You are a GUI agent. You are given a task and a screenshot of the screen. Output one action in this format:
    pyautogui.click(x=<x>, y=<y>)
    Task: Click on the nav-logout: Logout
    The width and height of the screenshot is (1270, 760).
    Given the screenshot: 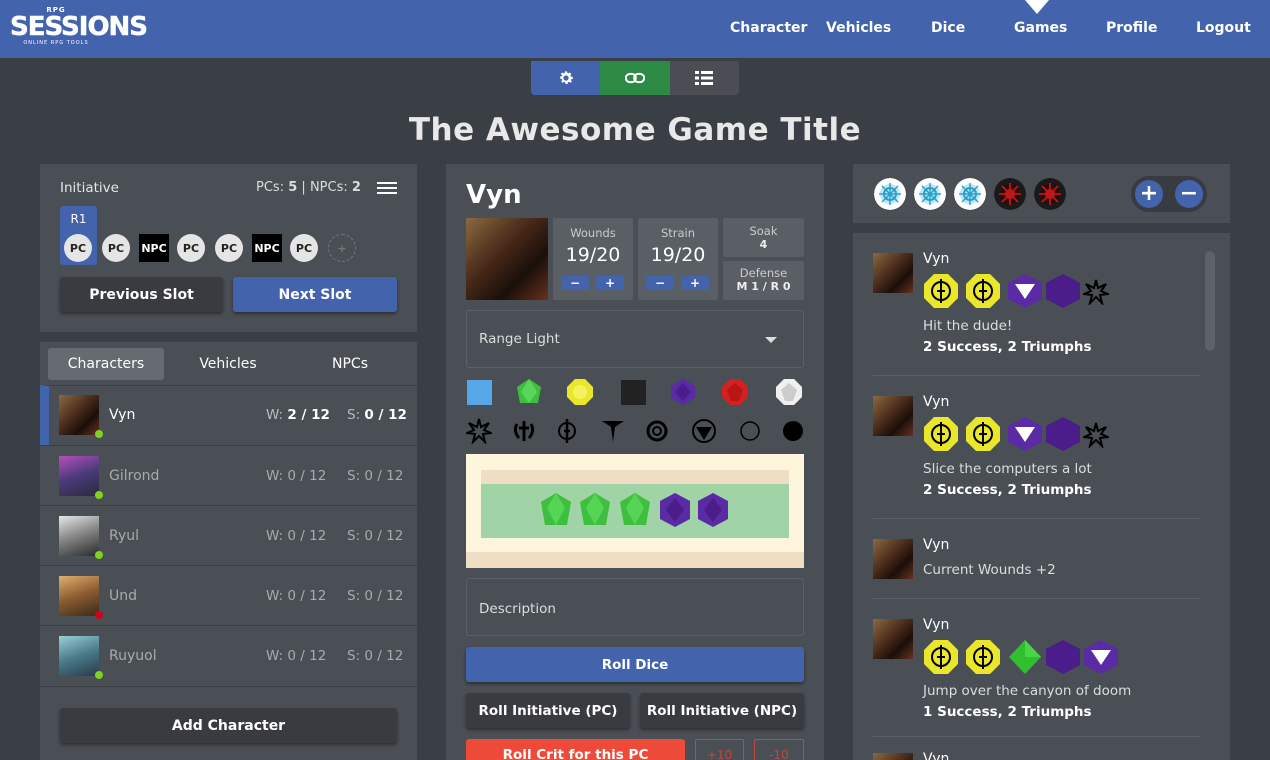 What is the action you would take?
    pyautogui.click(x=1223, y=28)
    